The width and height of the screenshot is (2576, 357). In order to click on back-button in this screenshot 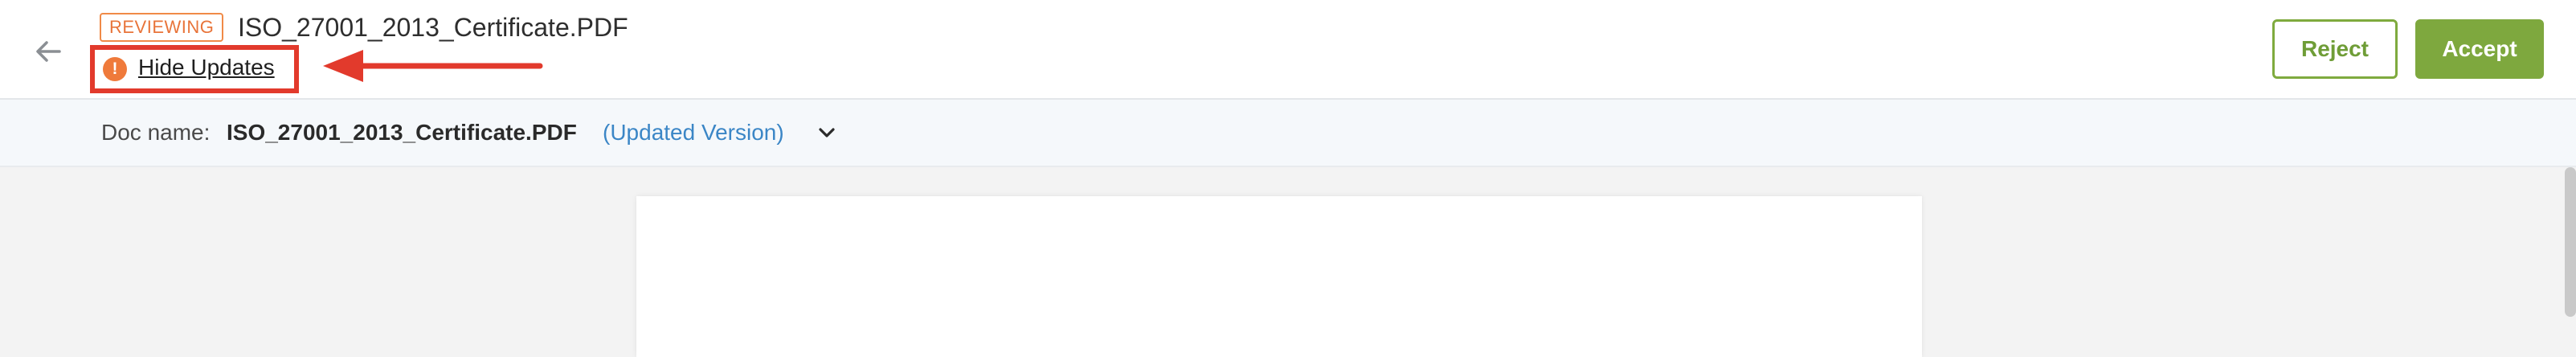, I will do `click(48, 52)`.